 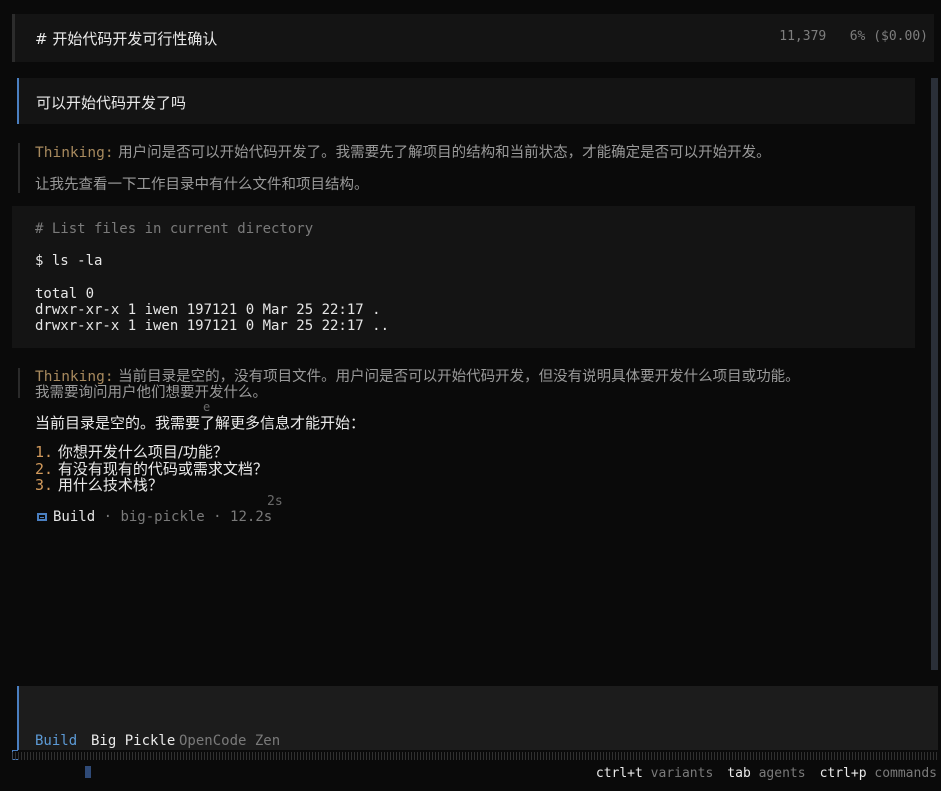 I want to click on context-cost: 6% ($0.00), so click(x=888, y=36).